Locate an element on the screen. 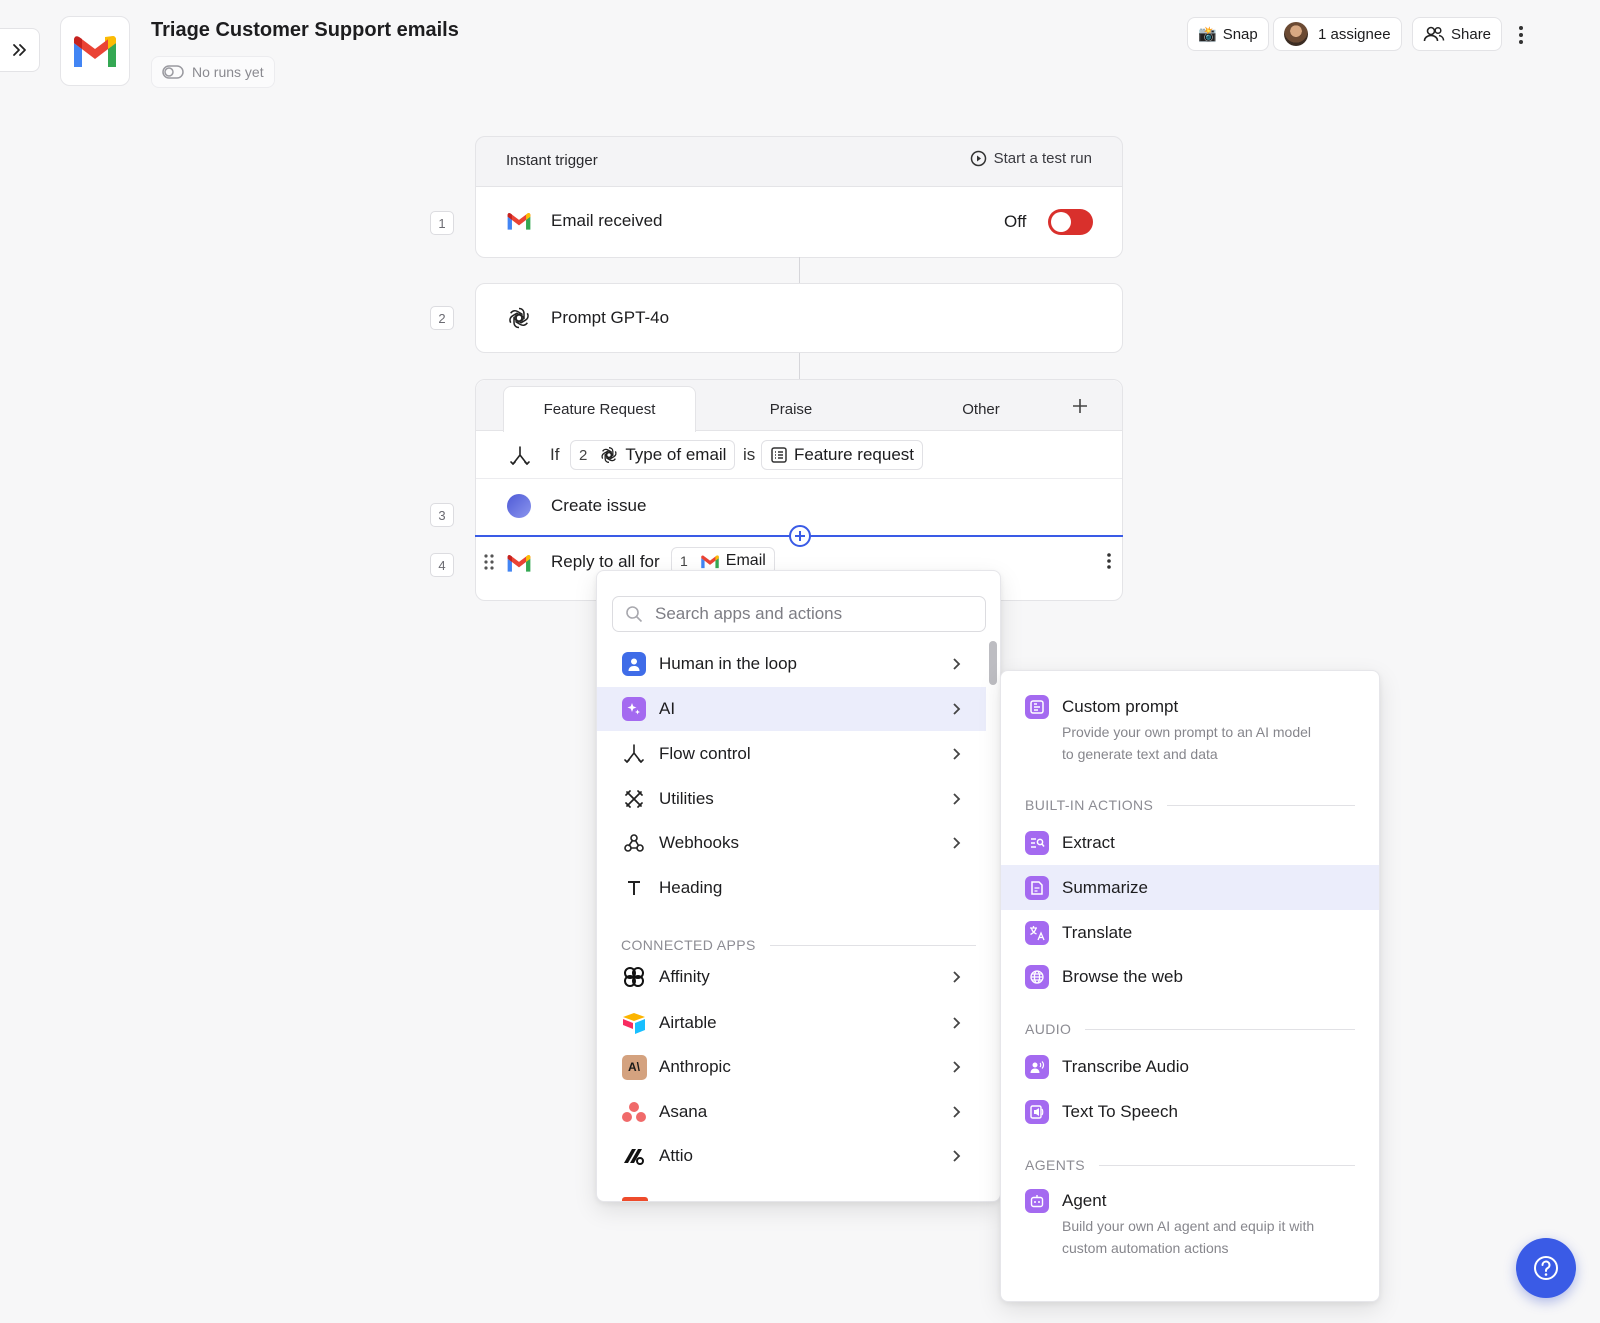 This screenshot has width=1600, height=1323. sparkle-icon is located at coordinates (634, 709).